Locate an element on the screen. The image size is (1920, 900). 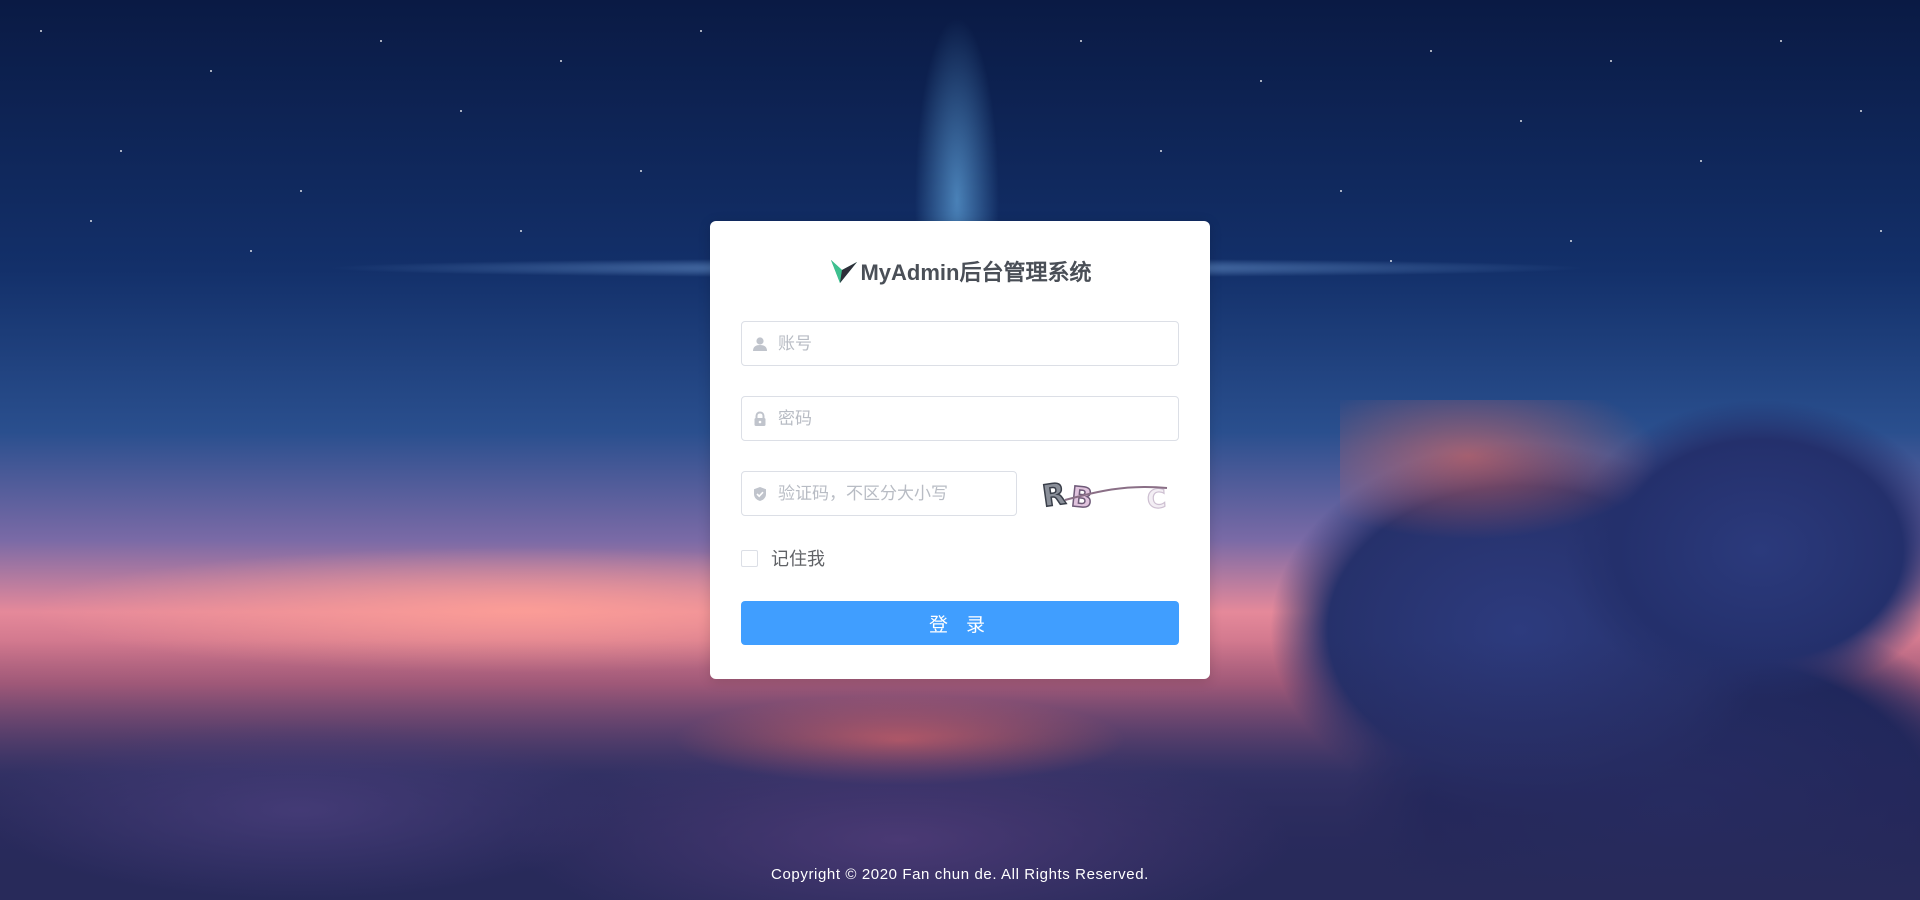
brand-header: MyAdmin后台管理系统 is located at coordinates (960, 271).